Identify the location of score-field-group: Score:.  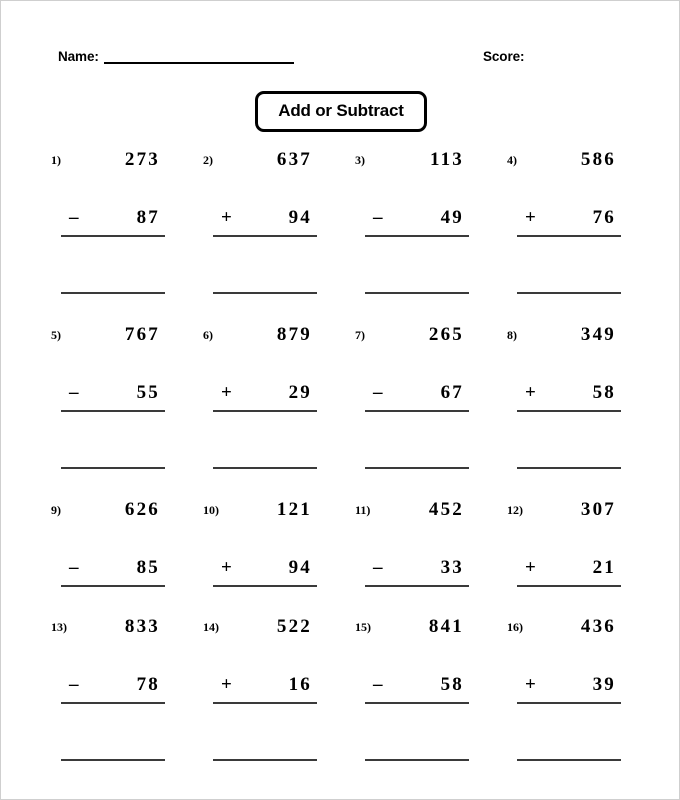
(504, 57).